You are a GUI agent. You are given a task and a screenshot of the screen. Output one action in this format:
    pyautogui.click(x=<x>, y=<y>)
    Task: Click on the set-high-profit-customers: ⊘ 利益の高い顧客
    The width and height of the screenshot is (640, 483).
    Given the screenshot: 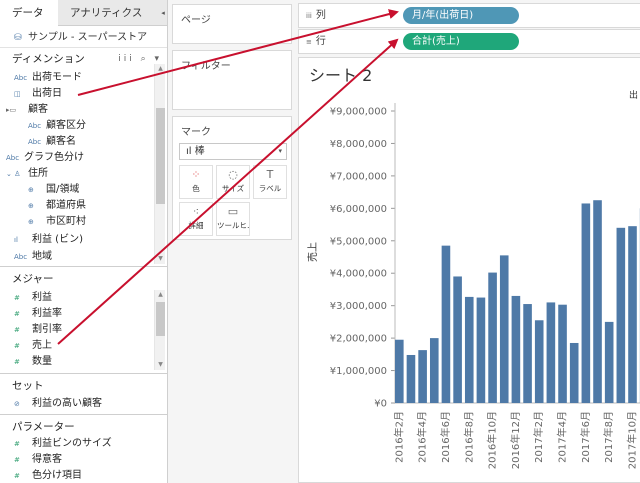 What is the action you would take?
    pyautogui.click(x=58, y=404)
    